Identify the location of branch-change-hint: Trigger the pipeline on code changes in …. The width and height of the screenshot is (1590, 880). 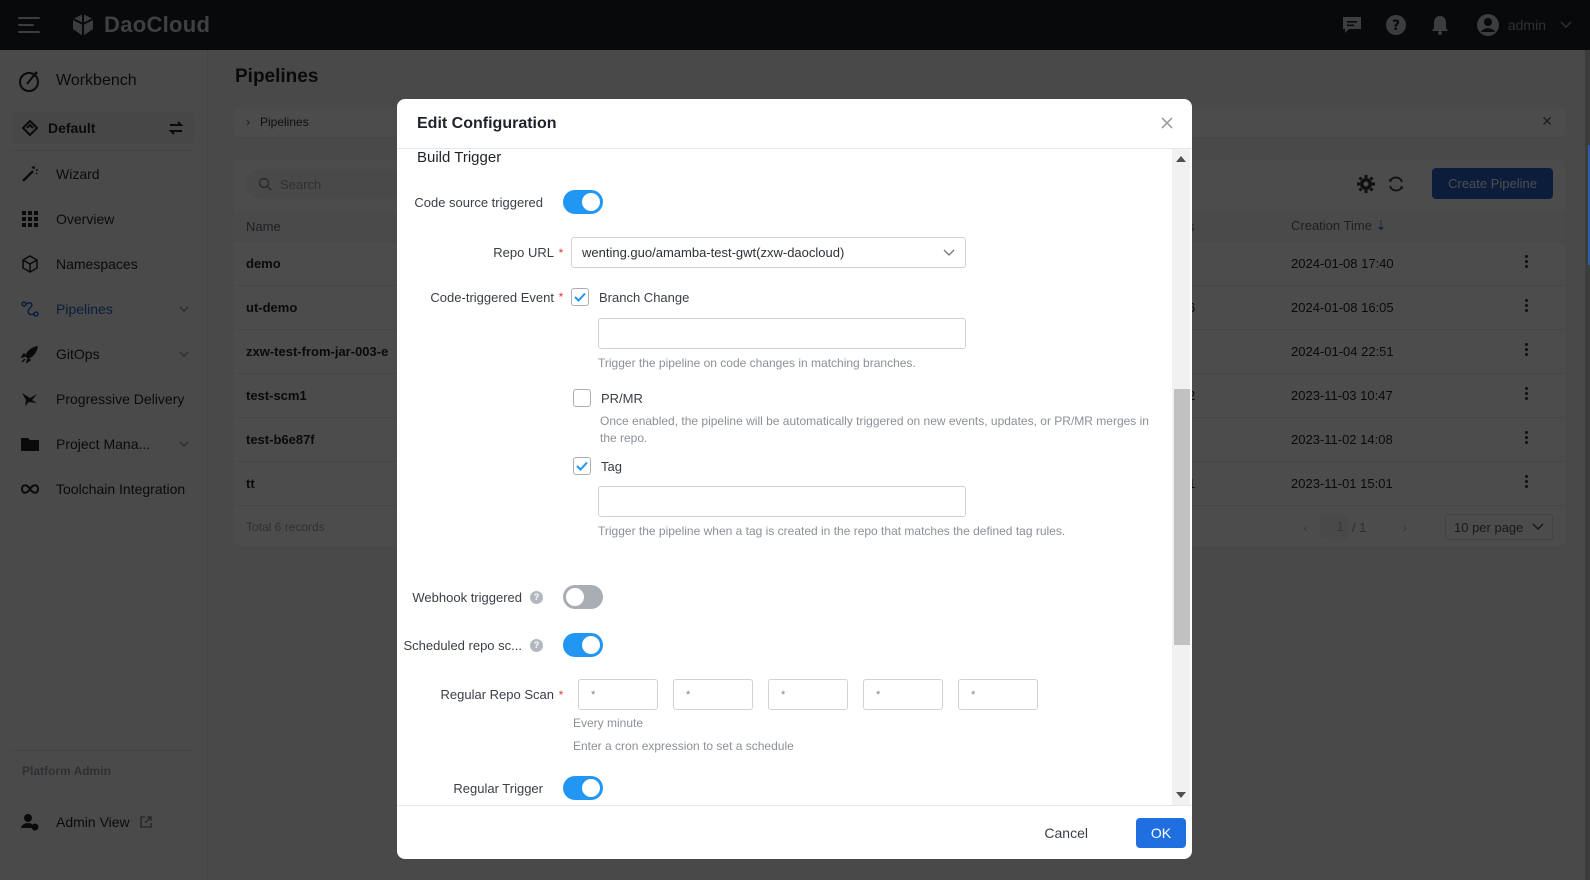
(757, 363).